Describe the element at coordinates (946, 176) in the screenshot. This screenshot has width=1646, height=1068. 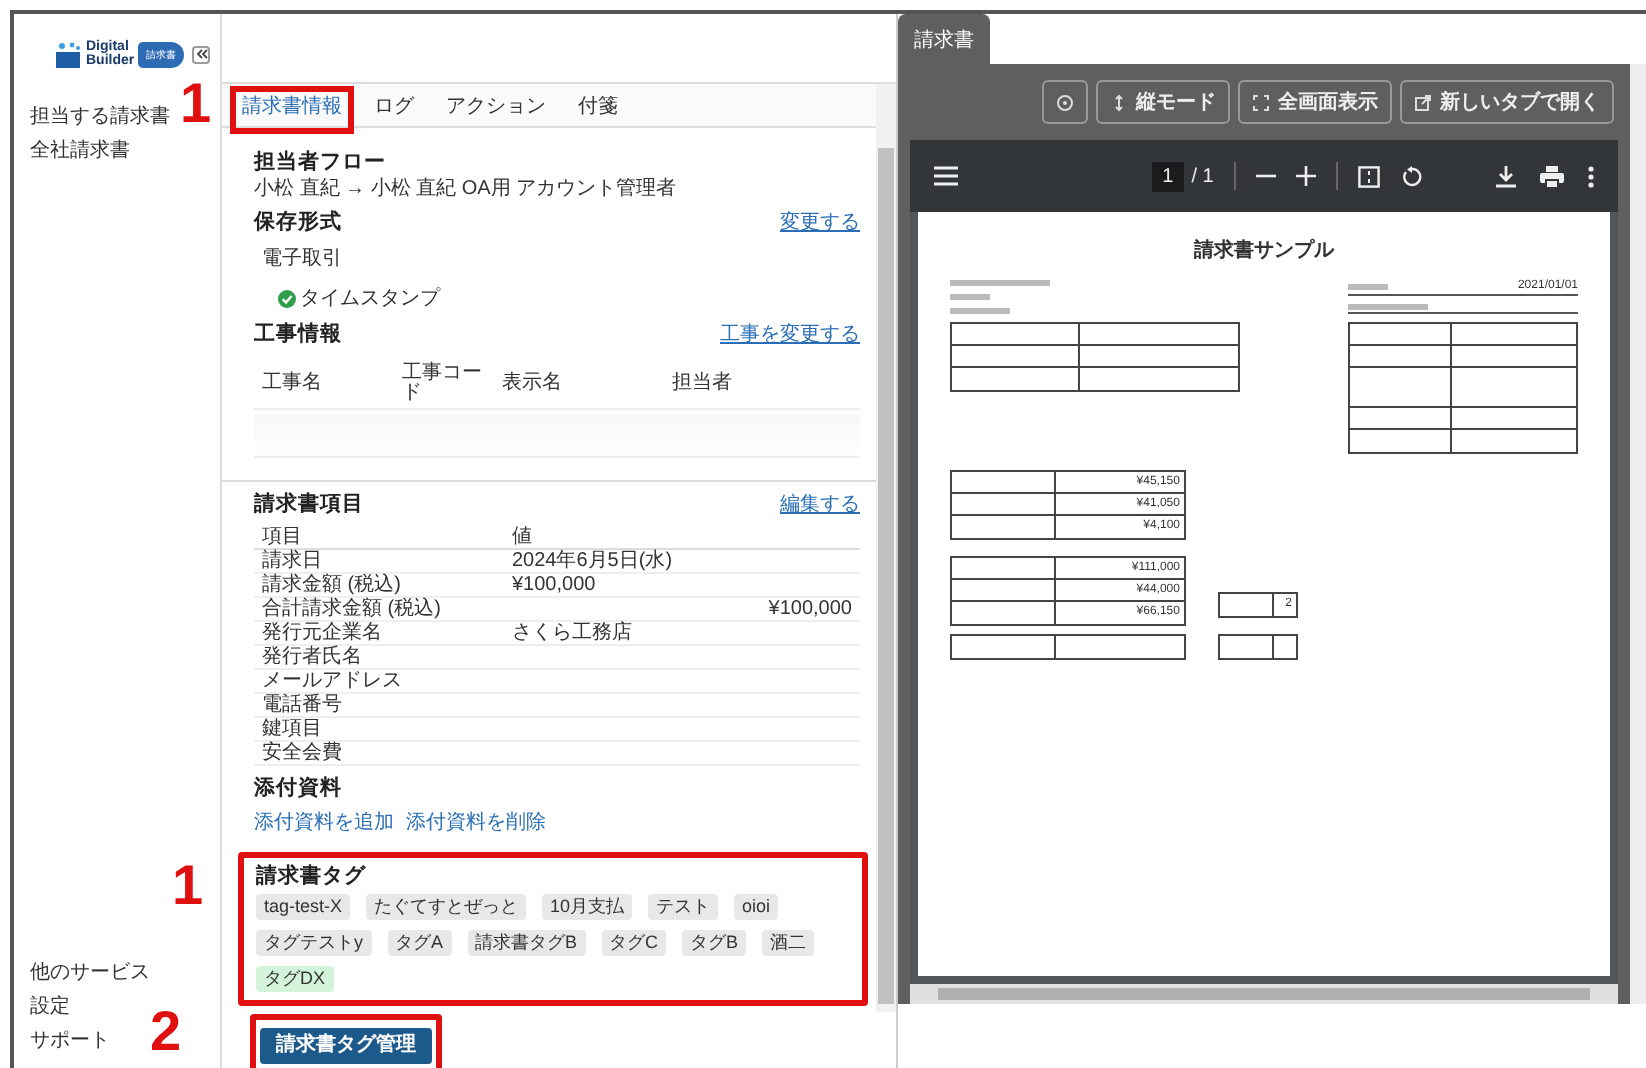
I see `menu-icon` at that location.